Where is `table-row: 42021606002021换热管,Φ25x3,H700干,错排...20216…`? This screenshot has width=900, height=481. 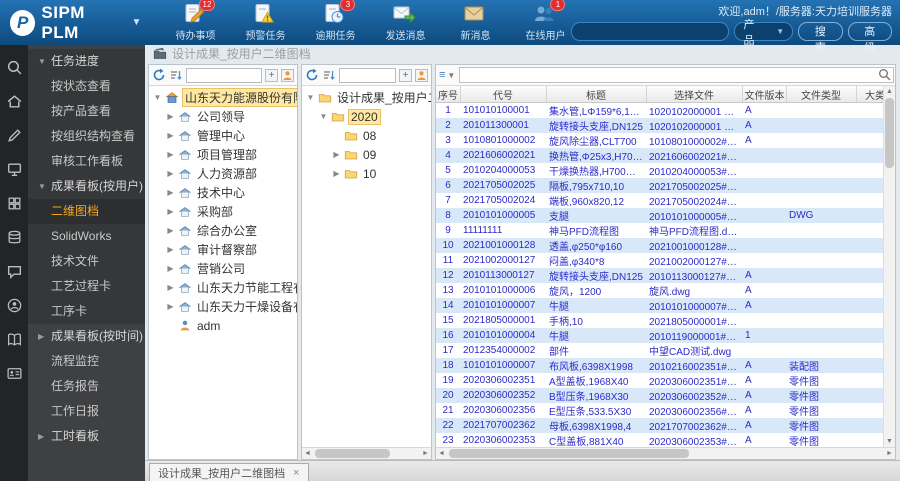
table-row: 42021606002021换热管,Φ25x3,H700干,错排...20216… is located at coordinates (659, 155).